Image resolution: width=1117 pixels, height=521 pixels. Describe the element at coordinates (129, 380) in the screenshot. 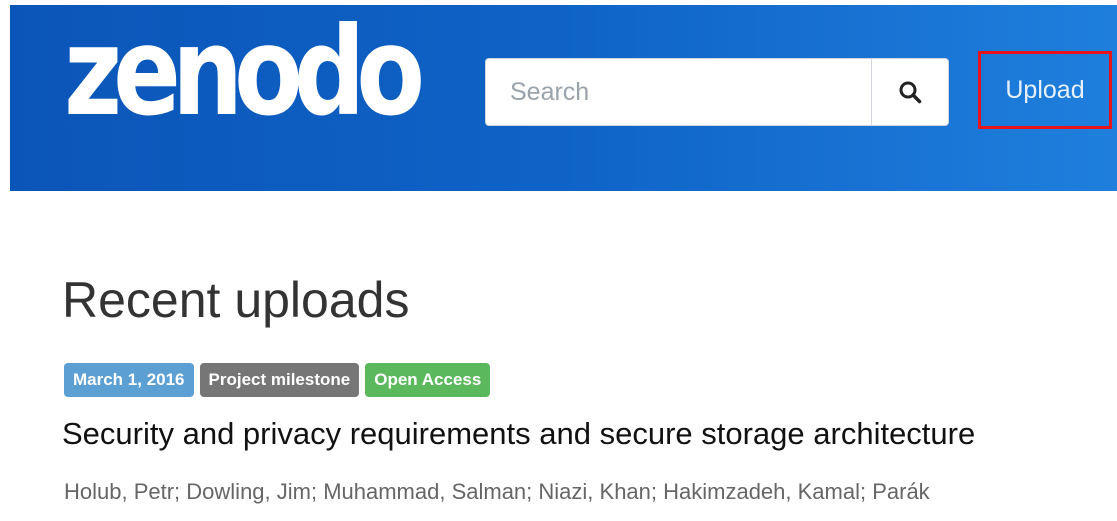

I see `date-badge: March 1, 2016` at that location.